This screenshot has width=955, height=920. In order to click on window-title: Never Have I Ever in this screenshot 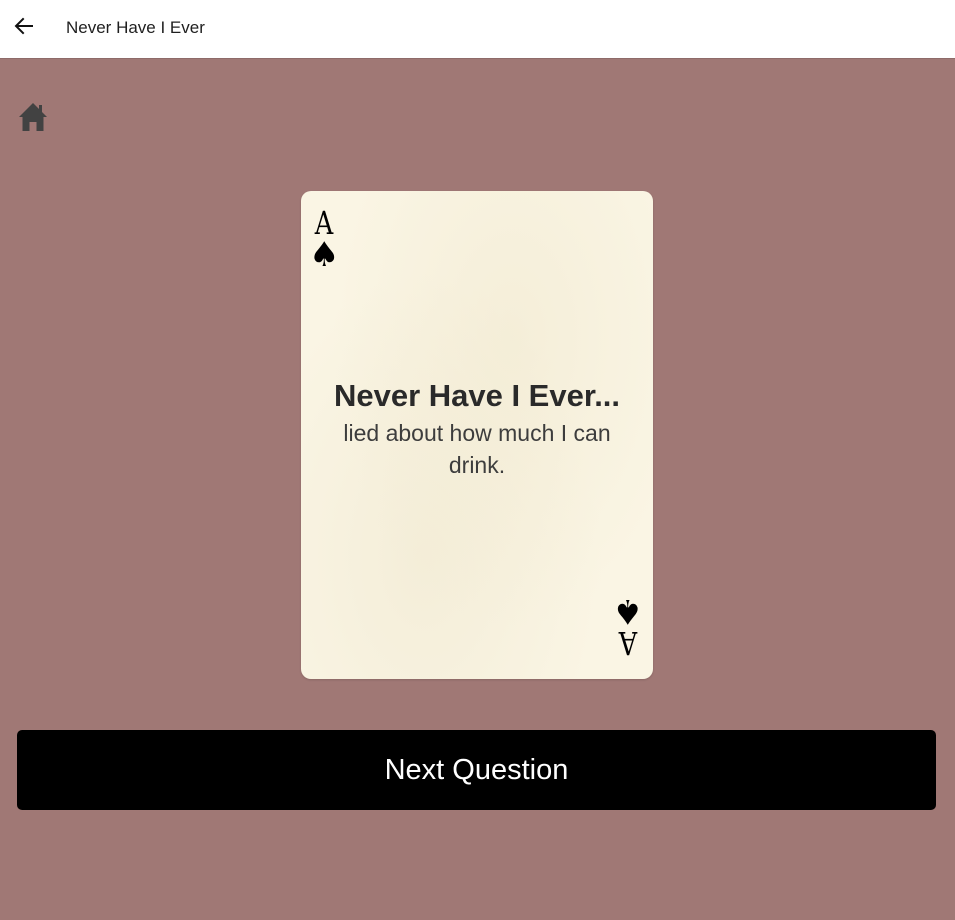, I will do `click(135, 27)`.